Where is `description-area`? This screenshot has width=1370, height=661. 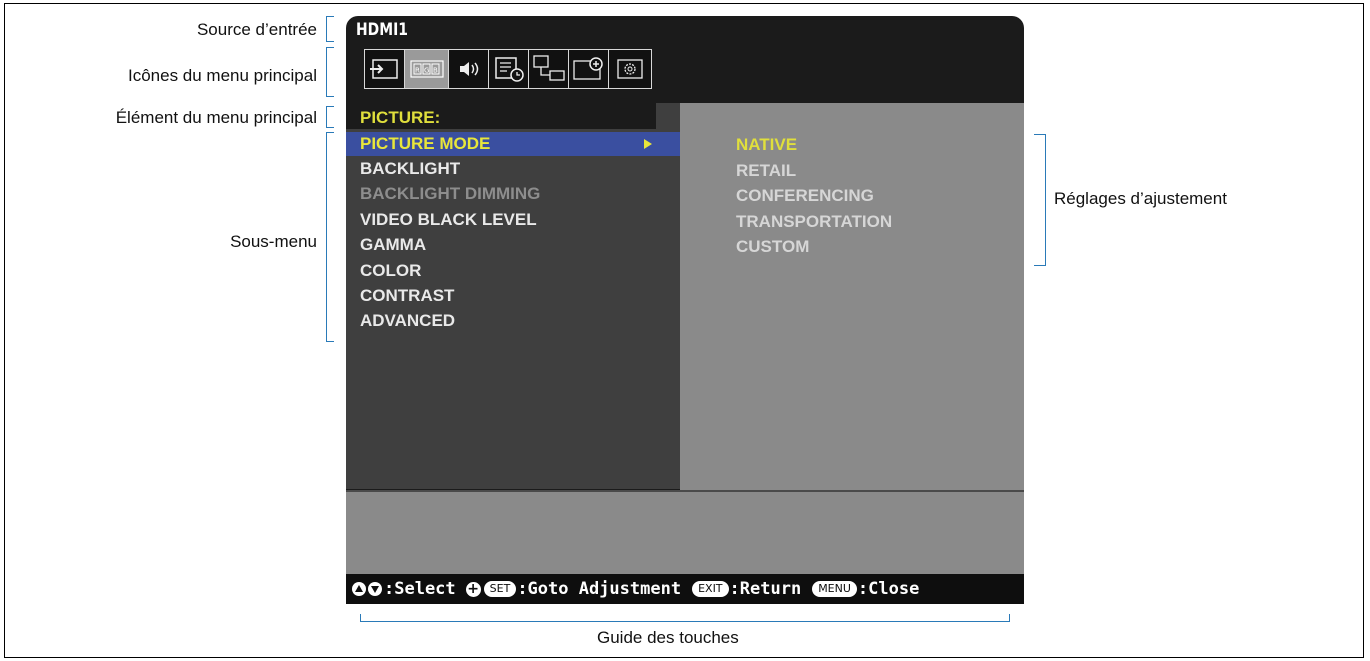
description-area is located at coordinates (685, 532).